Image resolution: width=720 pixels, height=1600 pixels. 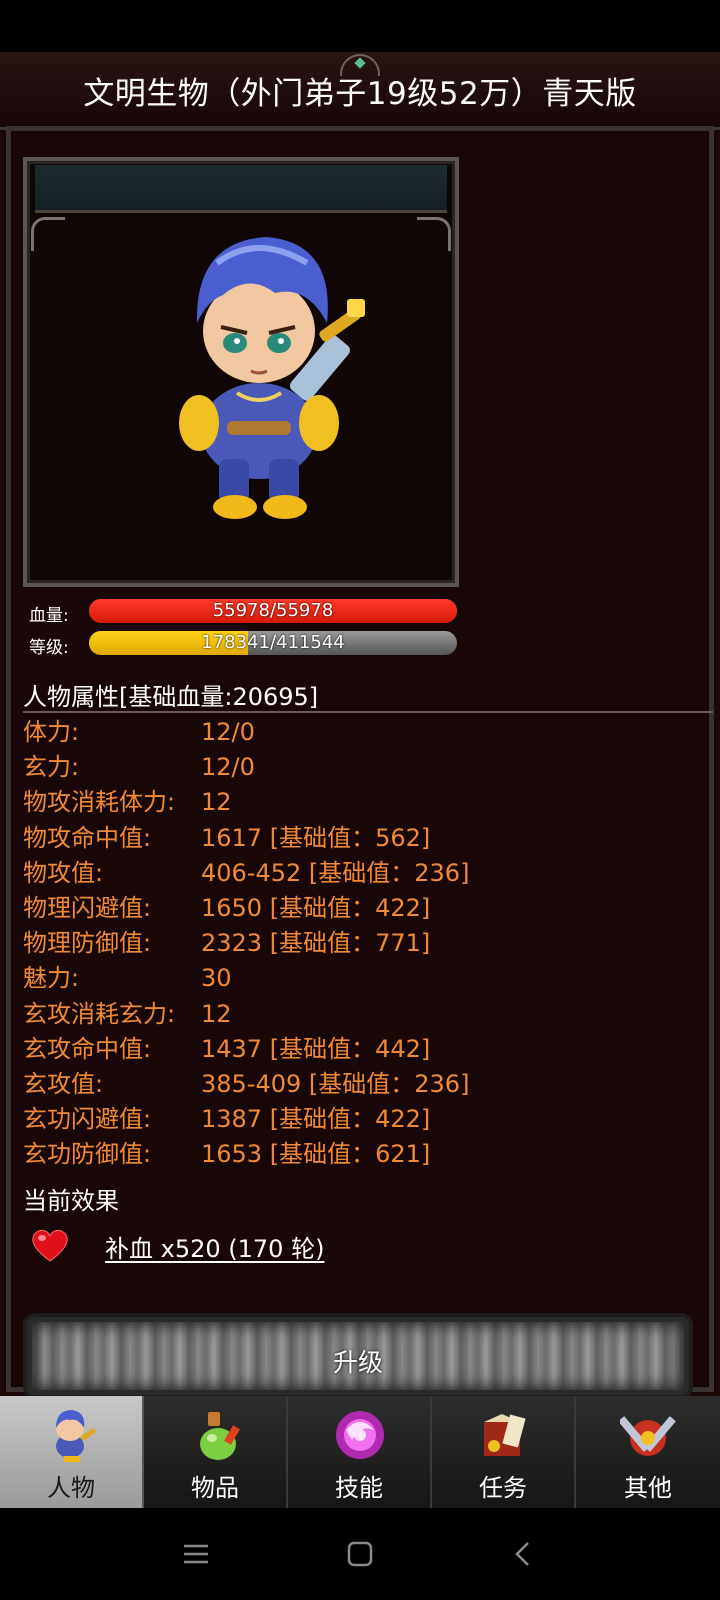 I want to click on exp-bar-row: 等级: 178341/411544, so click(x=244, y=644).